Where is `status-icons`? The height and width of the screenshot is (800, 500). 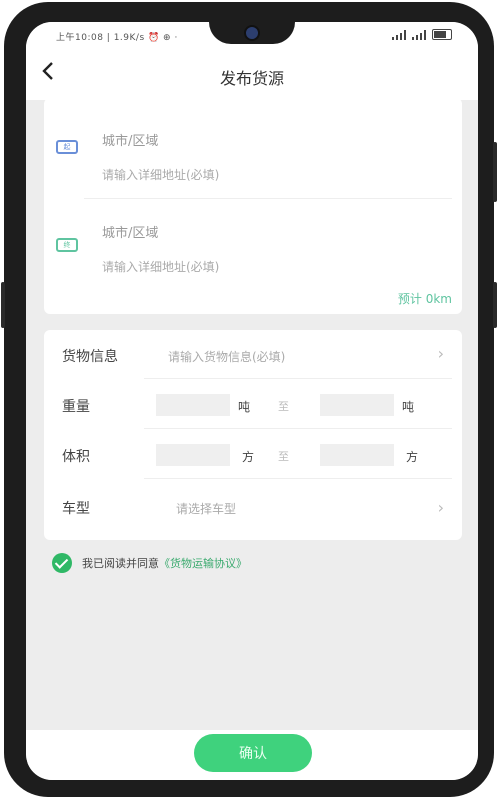
status-icons is located at coordinates (422, 34).